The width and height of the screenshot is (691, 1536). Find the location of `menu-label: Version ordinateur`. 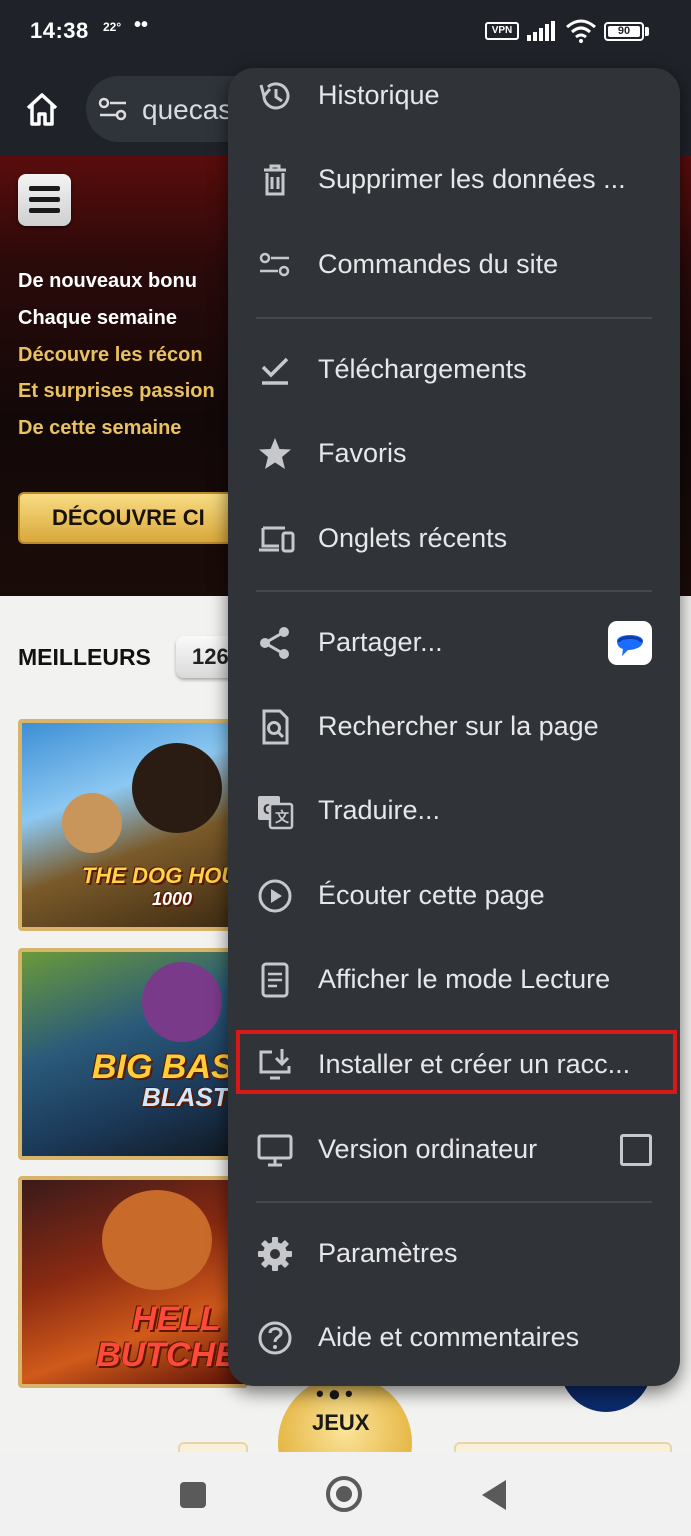

menu-label: Version ordinateur is located at coordinates (428, 1149).